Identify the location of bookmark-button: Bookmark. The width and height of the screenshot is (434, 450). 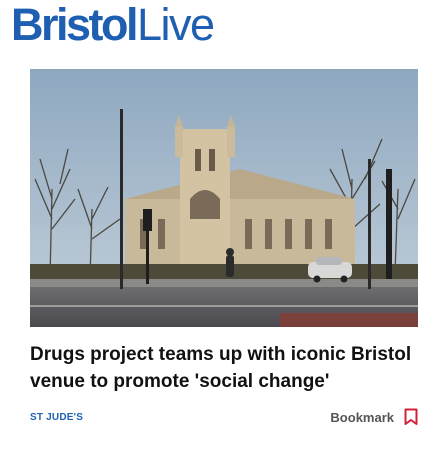
(374, 417).